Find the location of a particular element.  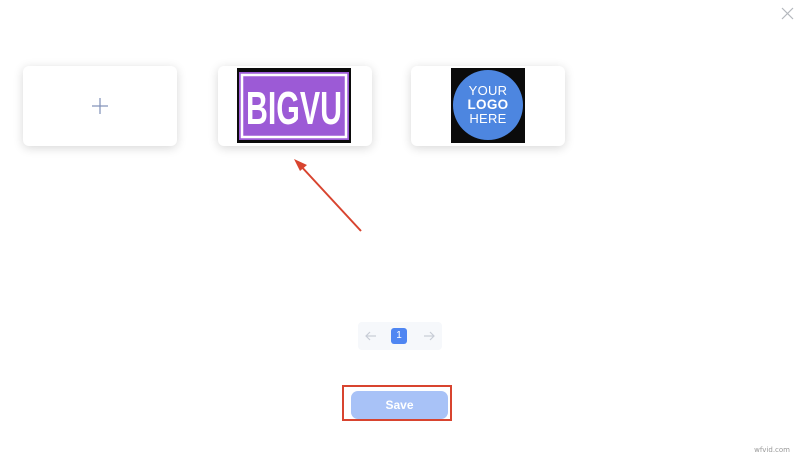

bigvu-logo-image: BIGVU is located at coordinates (294, 105).